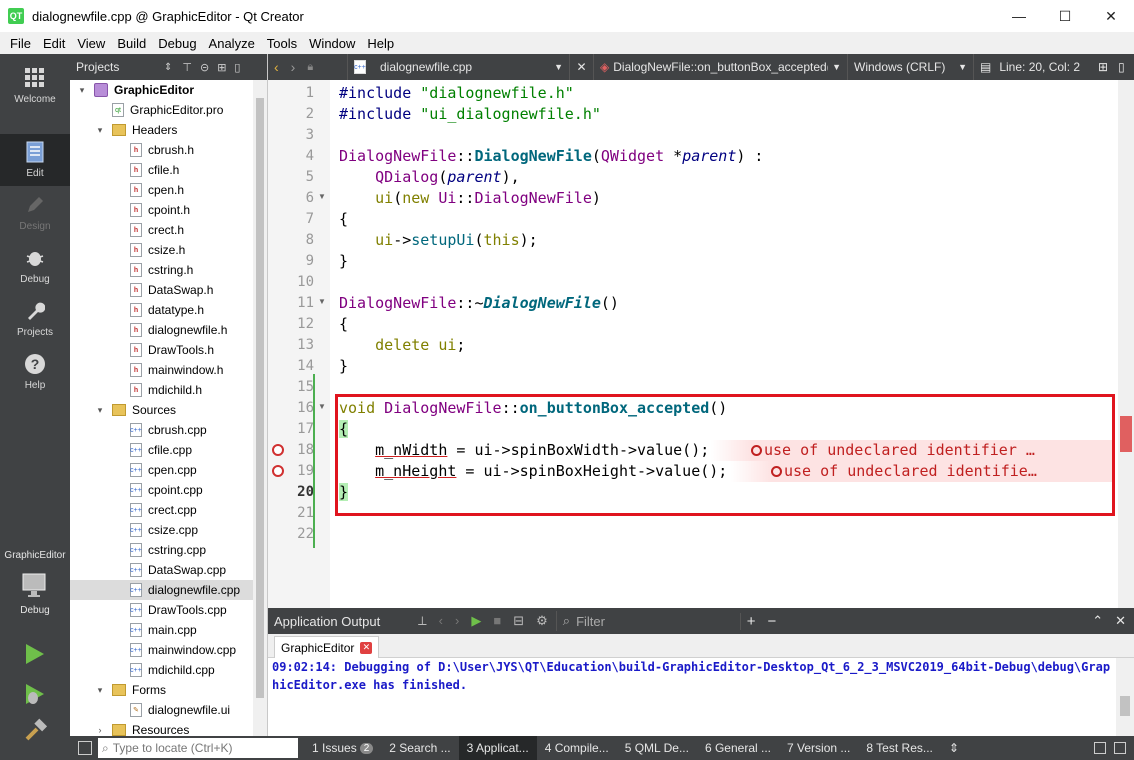 The image size is (1134, 760). Describe the element at coordinates (294, 282) in the screenshot. I see `line-number: 10` at that location.